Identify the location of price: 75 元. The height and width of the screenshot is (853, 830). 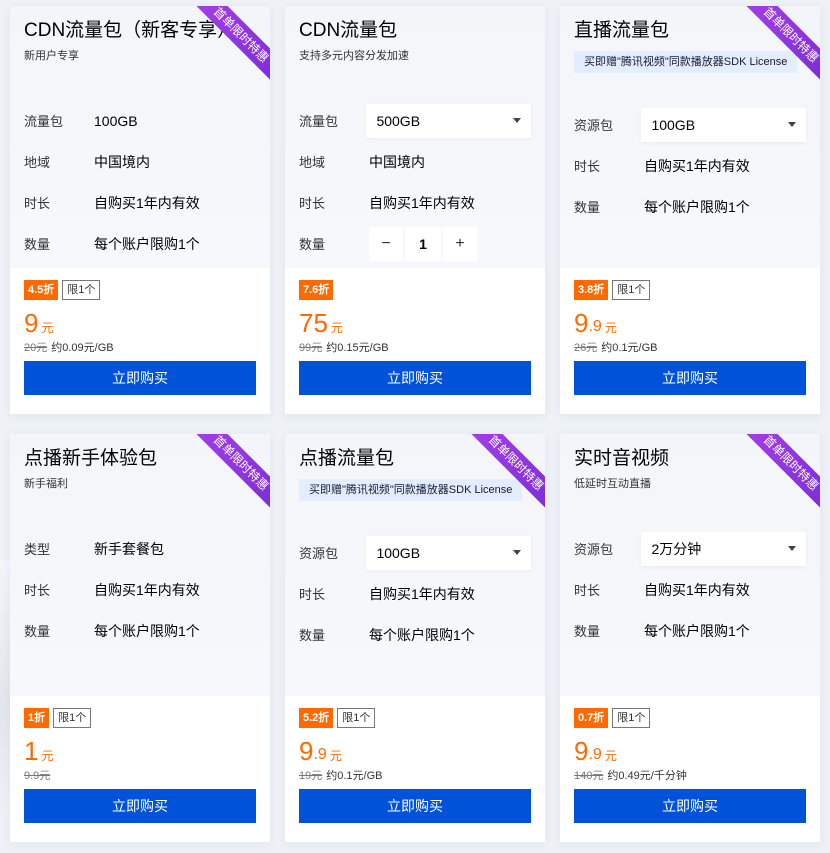
(415, 322).